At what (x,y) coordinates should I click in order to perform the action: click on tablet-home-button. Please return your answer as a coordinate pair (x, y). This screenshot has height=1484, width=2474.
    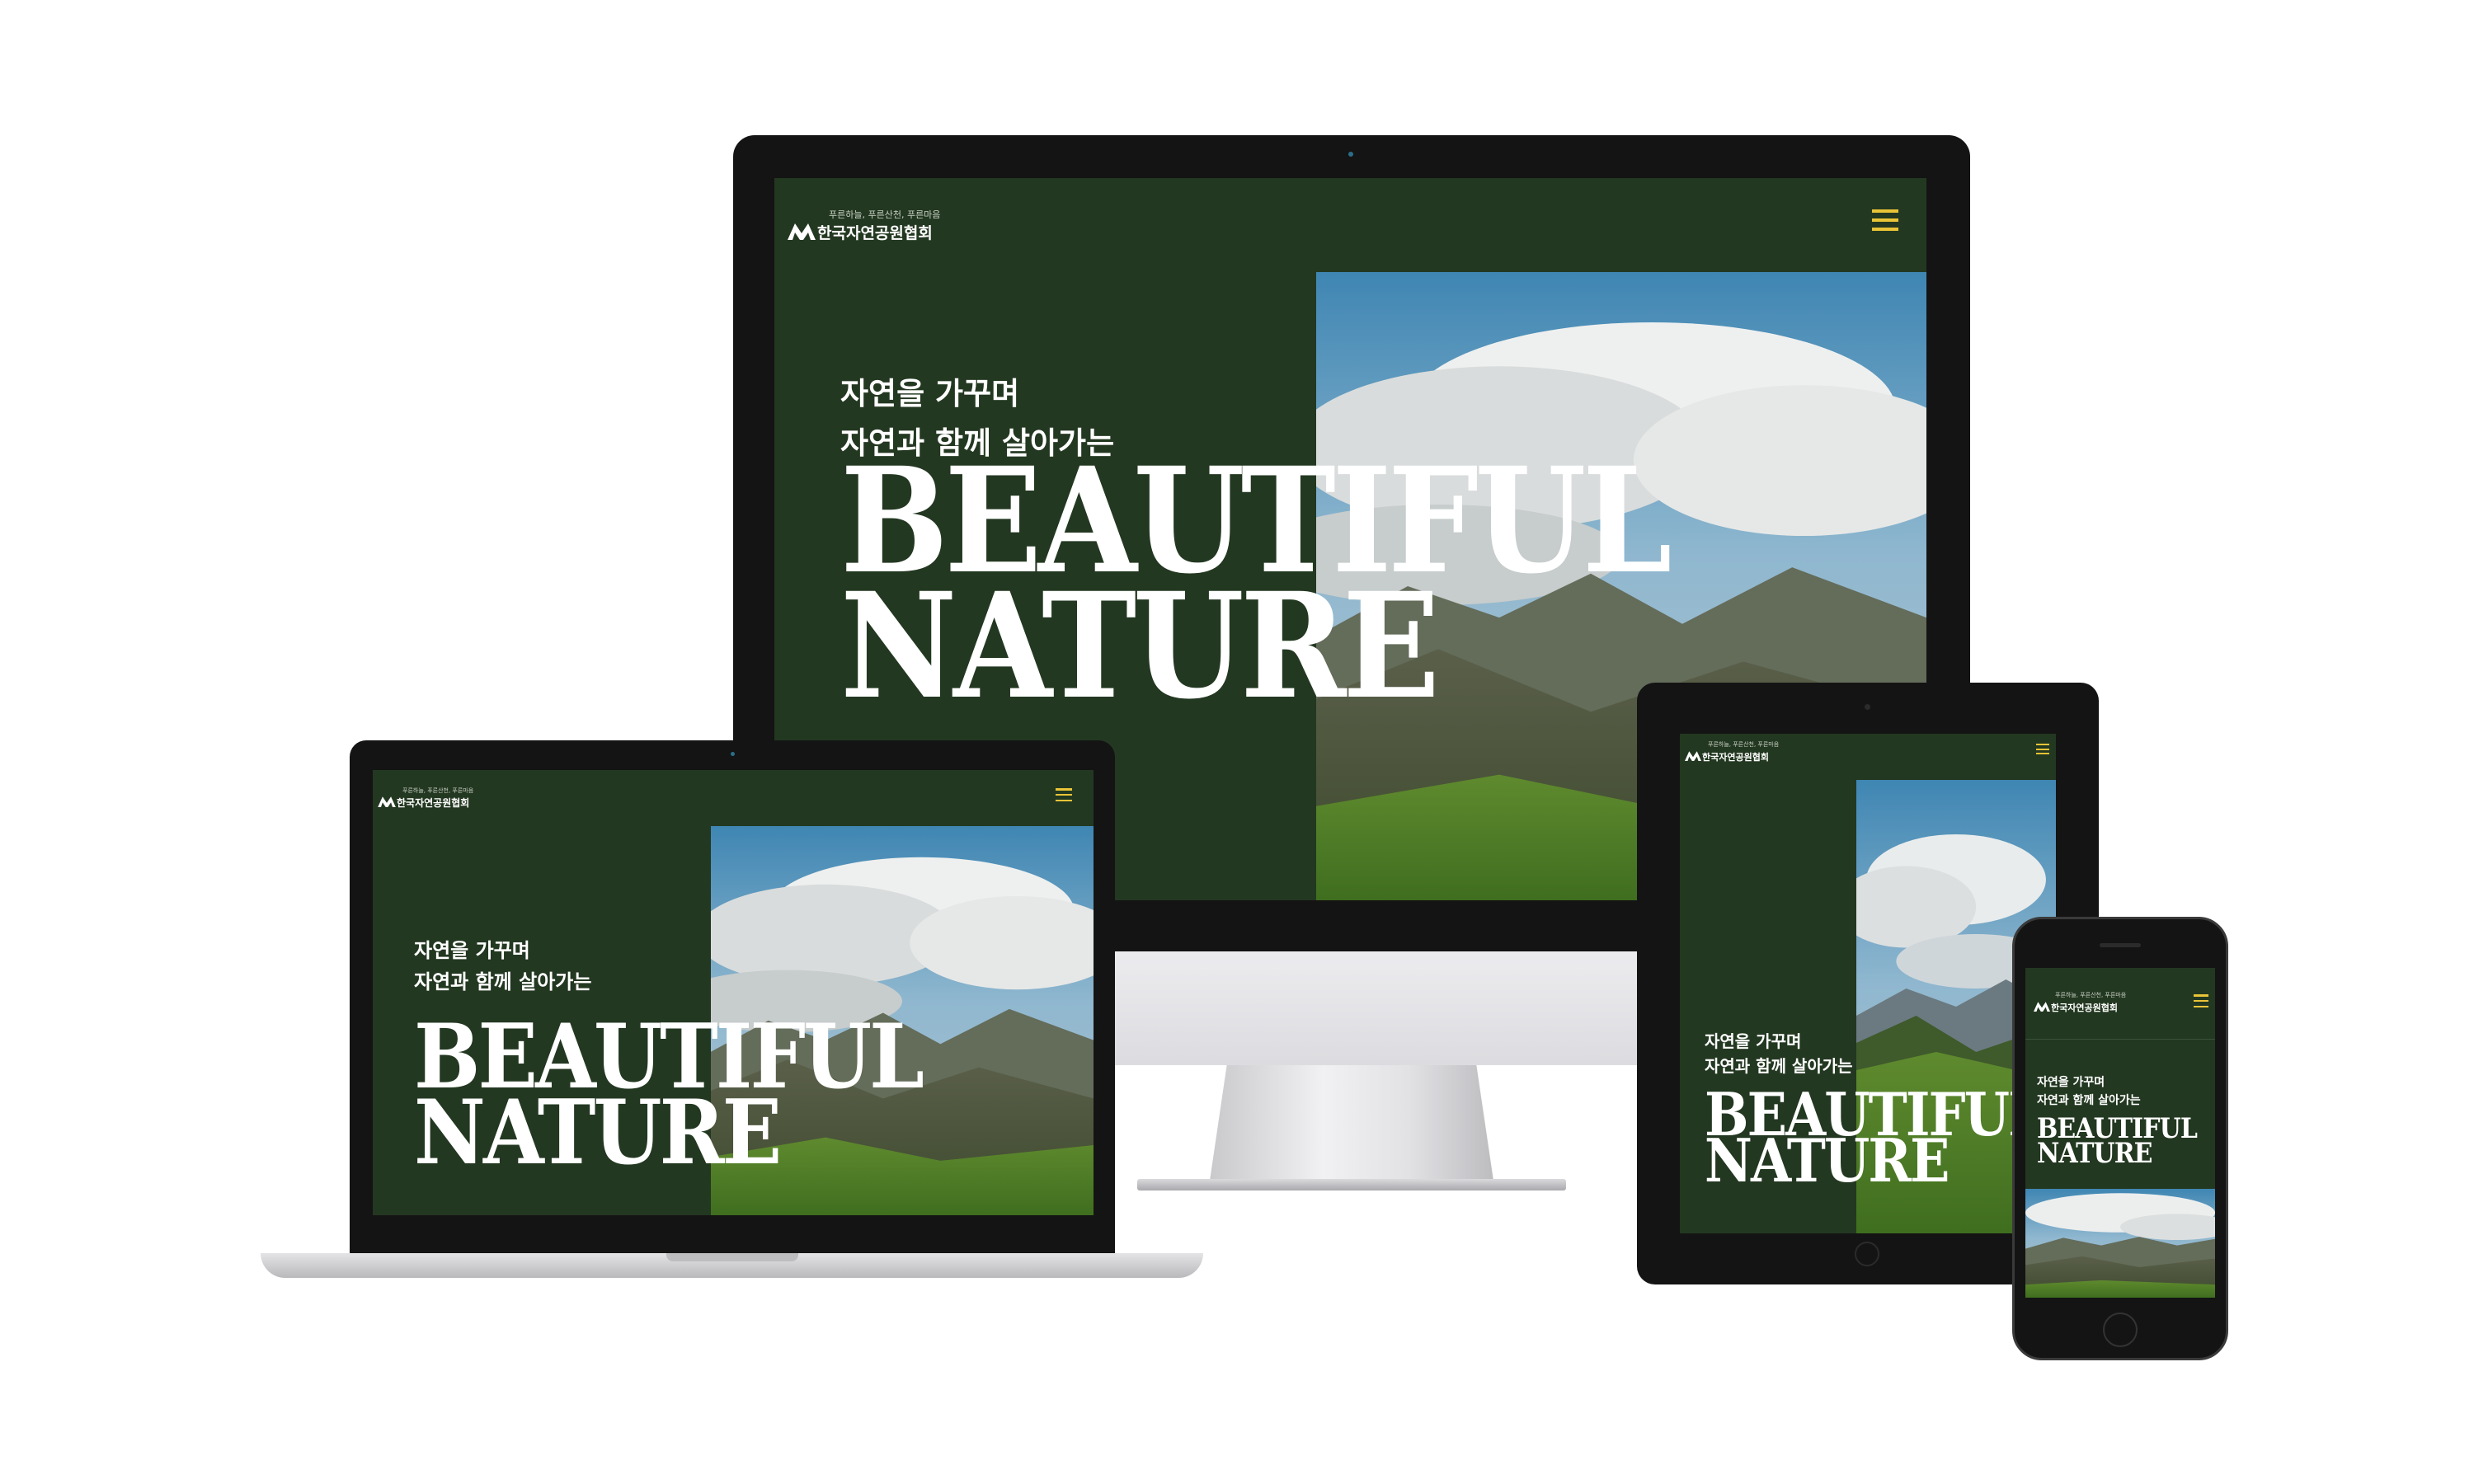
    Looking at the image, I should click on (1867, 1254).